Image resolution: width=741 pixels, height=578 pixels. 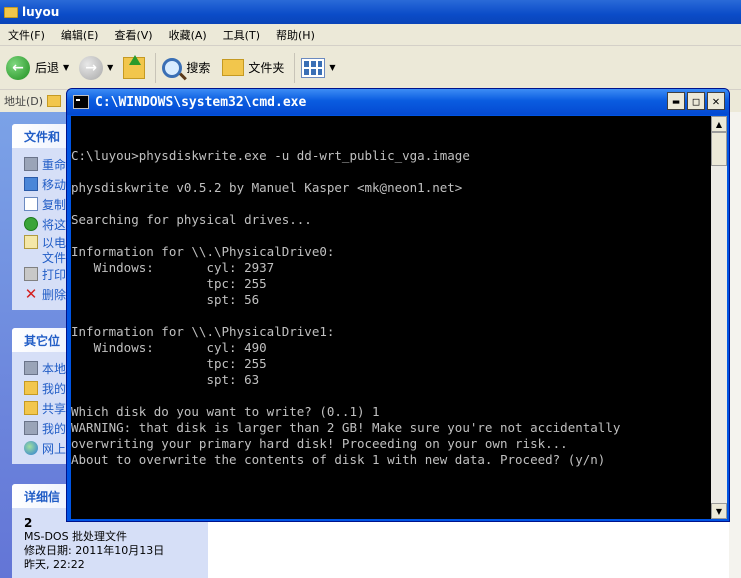 I want to click on task-label: 文件, so click(x=54, y=257).